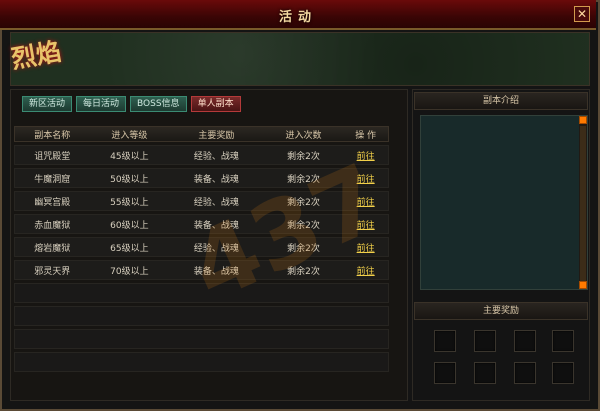  What do you see at coordinates (366, 135) in the screenshot?
I see `header-action: 操 作` at bounding box center [366, 135].